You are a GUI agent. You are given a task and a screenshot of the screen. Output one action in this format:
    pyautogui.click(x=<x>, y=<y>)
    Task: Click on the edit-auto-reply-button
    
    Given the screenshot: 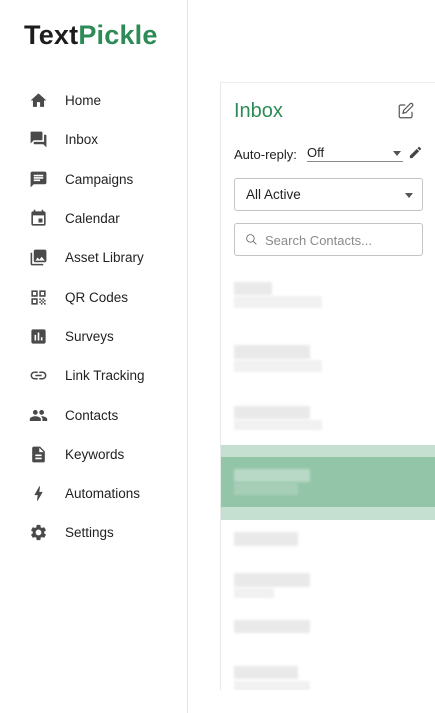 What is the action you would take?
    pyautogui.click(x=416, y=153)
    